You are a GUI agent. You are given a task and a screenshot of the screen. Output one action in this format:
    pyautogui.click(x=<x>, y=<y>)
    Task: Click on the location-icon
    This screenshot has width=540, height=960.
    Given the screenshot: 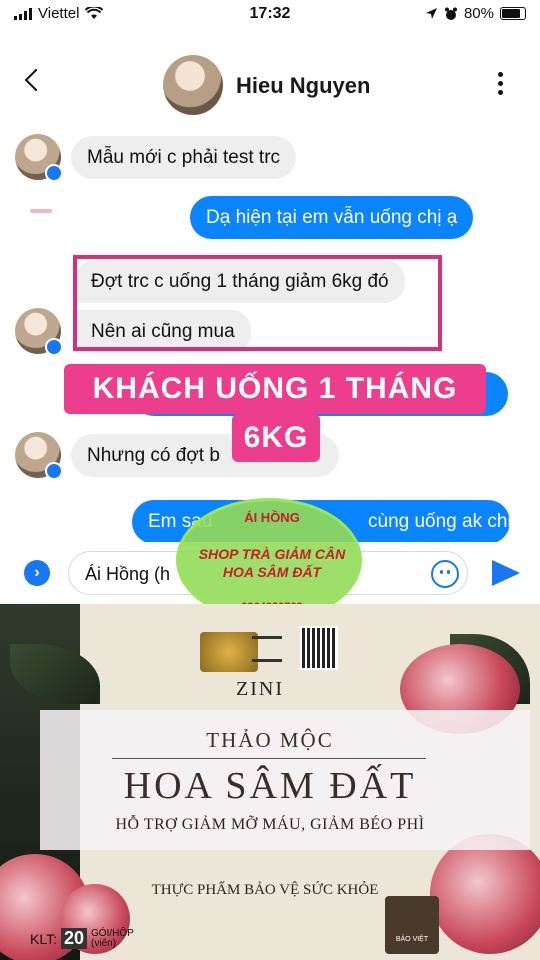 What is the action you would take?
    pyautogui.click(x=431, y=13)
    